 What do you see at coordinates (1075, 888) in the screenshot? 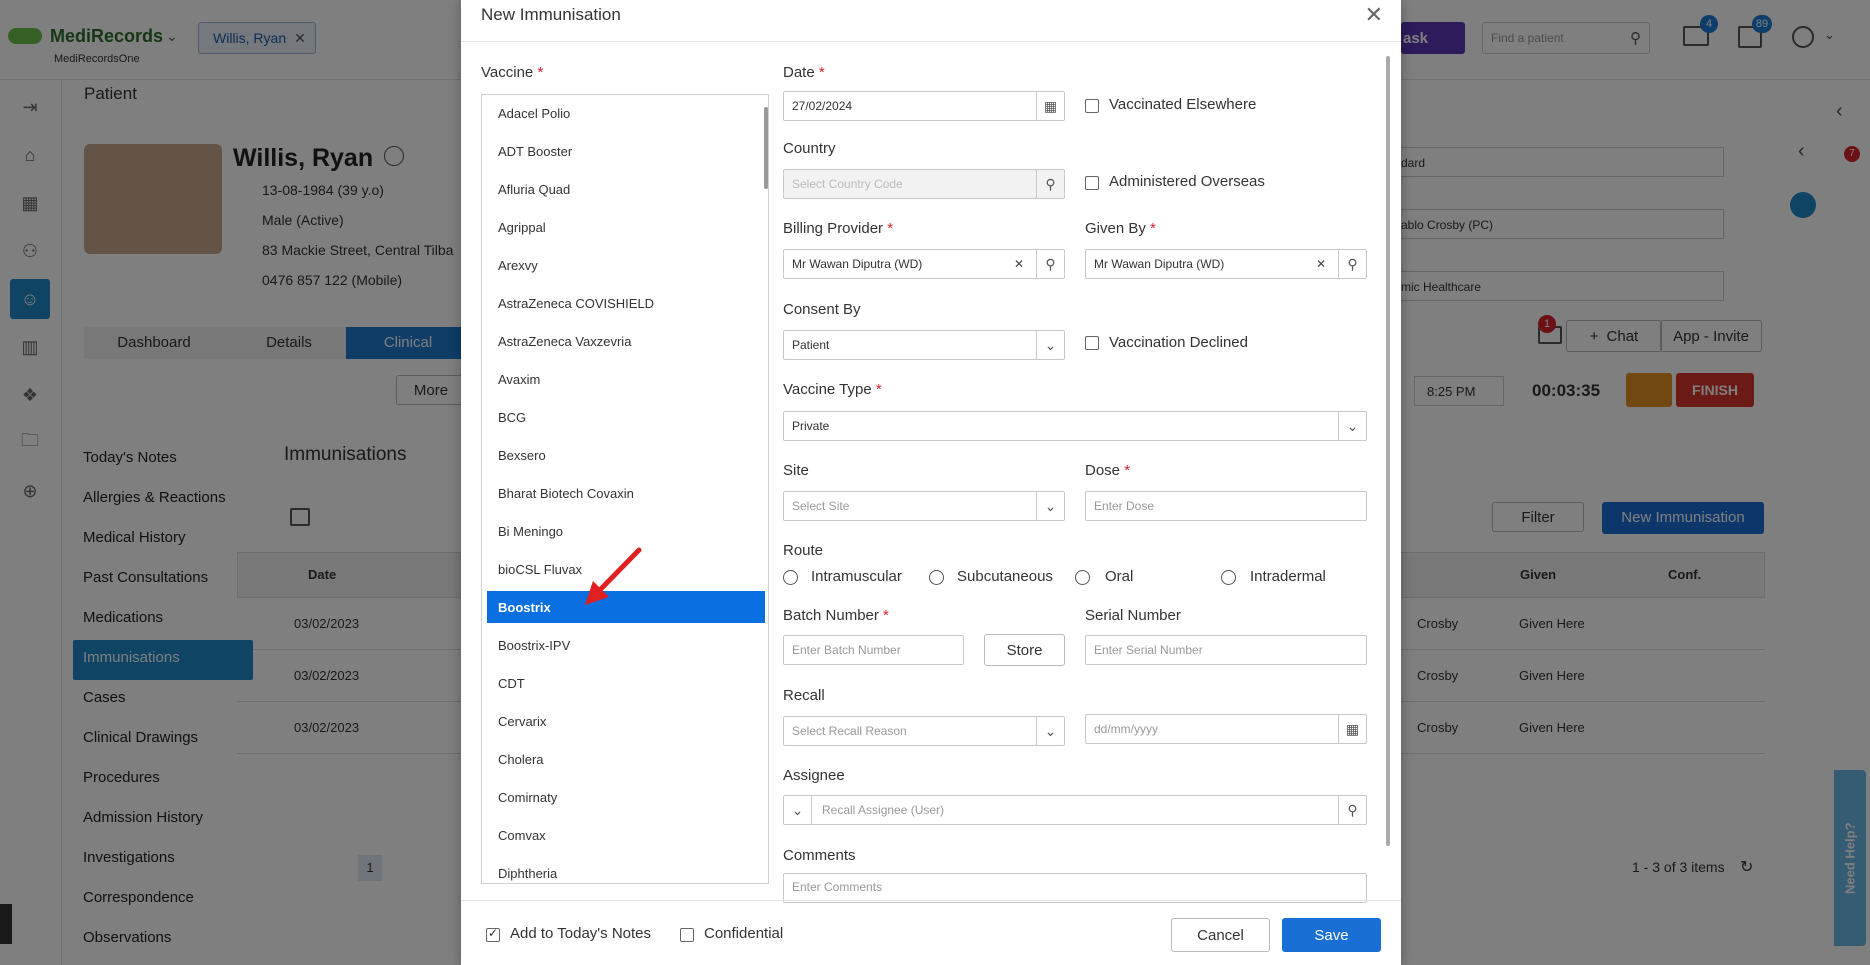
I see `comments-textarea: Enter Comments` at bounding box center [1075, 888].